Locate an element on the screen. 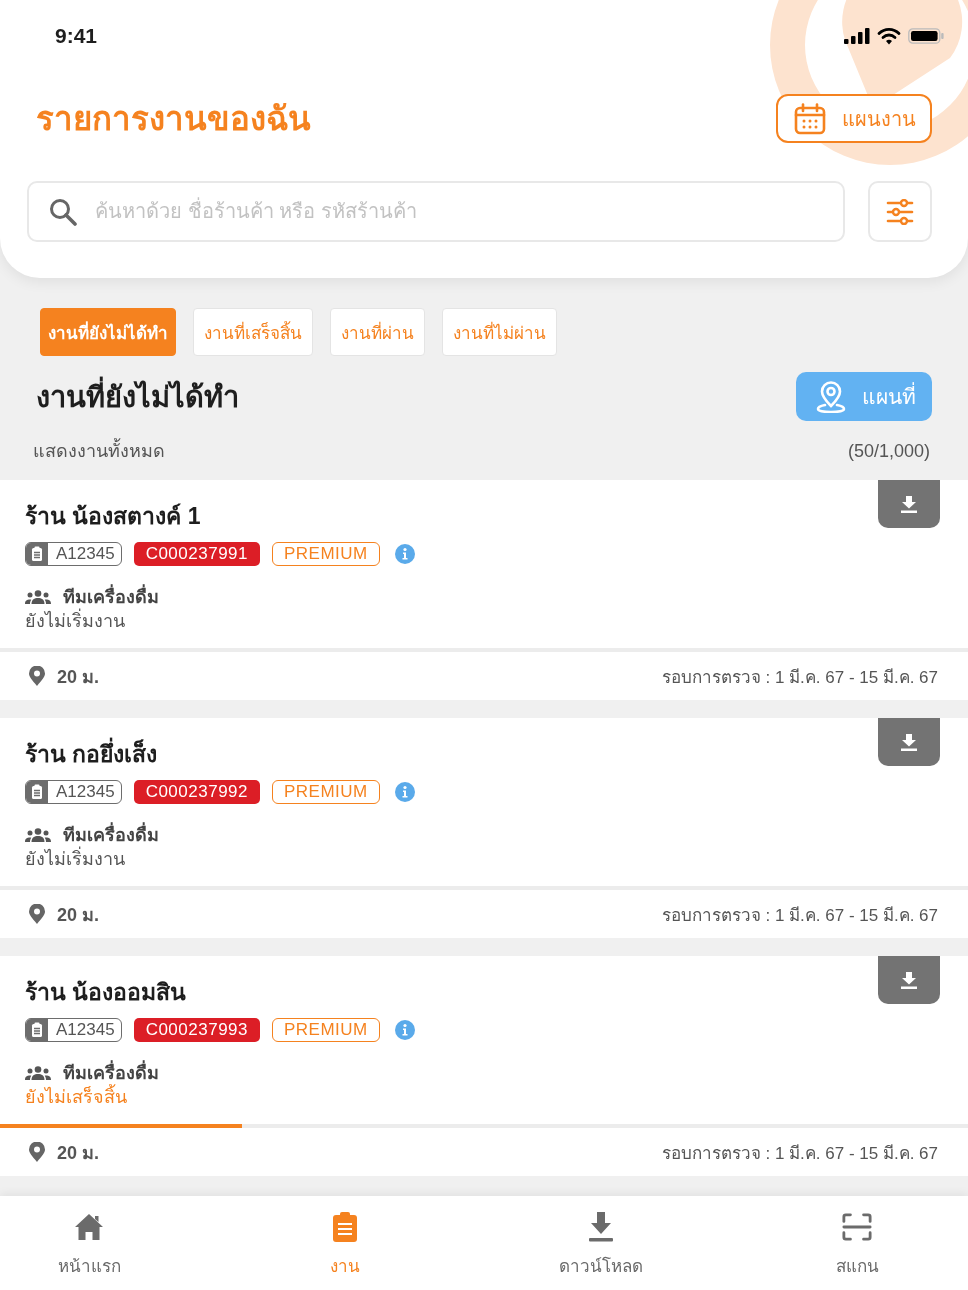 The width and height of the screenshot is (968, 1290). wifi-icon is located at coordinates (889, 36).